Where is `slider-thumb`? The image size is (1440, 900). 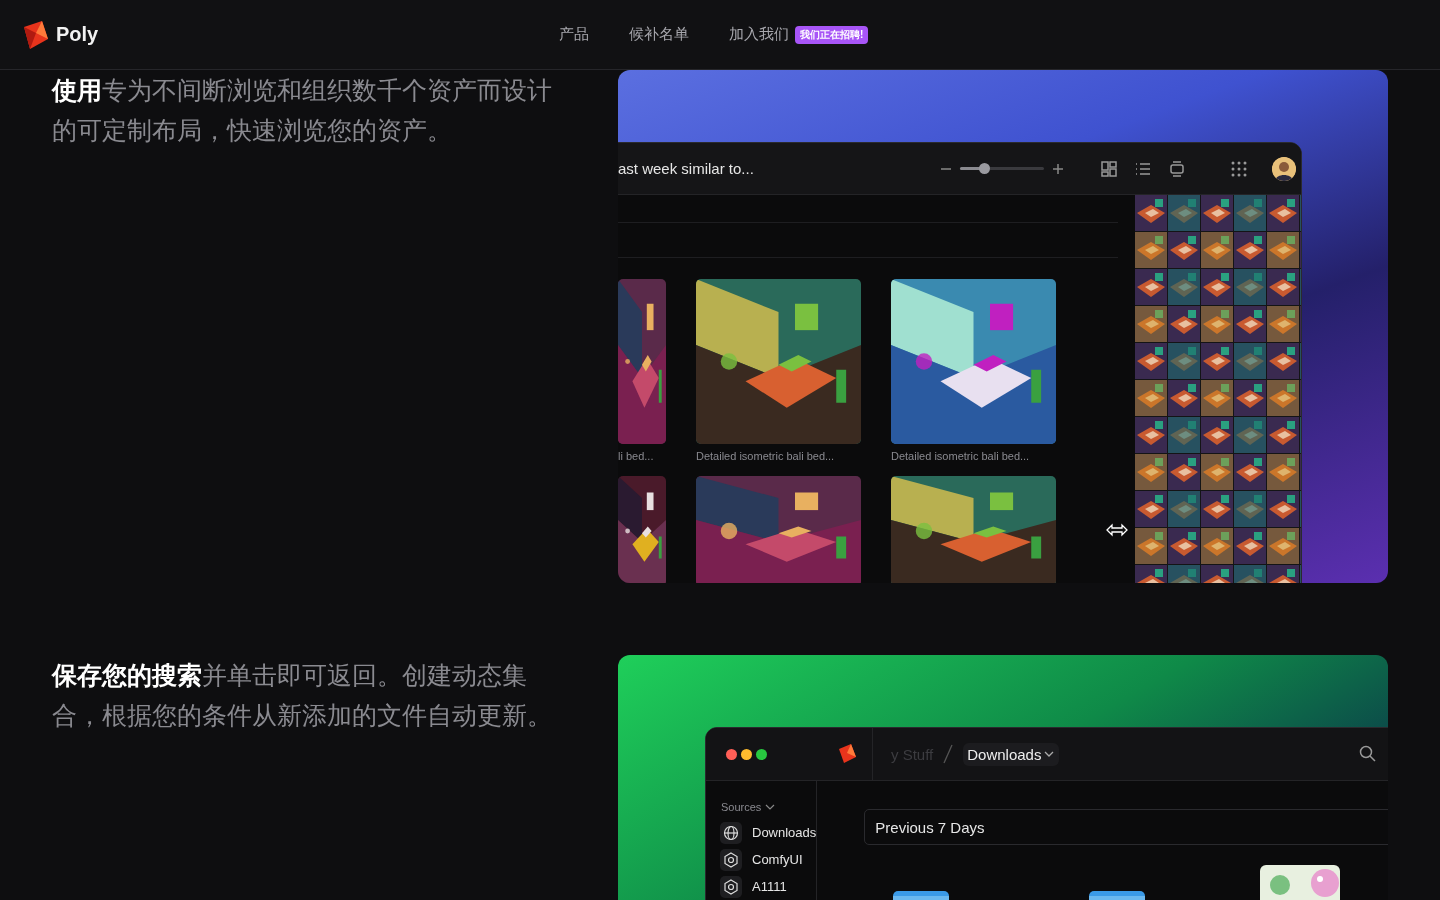
slider-thumb is located at coordinates (984, 168).